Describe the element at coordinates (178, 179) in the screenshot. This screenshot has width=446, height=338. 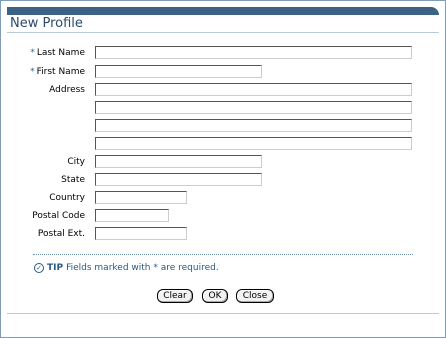
I see `state-field` at that location.